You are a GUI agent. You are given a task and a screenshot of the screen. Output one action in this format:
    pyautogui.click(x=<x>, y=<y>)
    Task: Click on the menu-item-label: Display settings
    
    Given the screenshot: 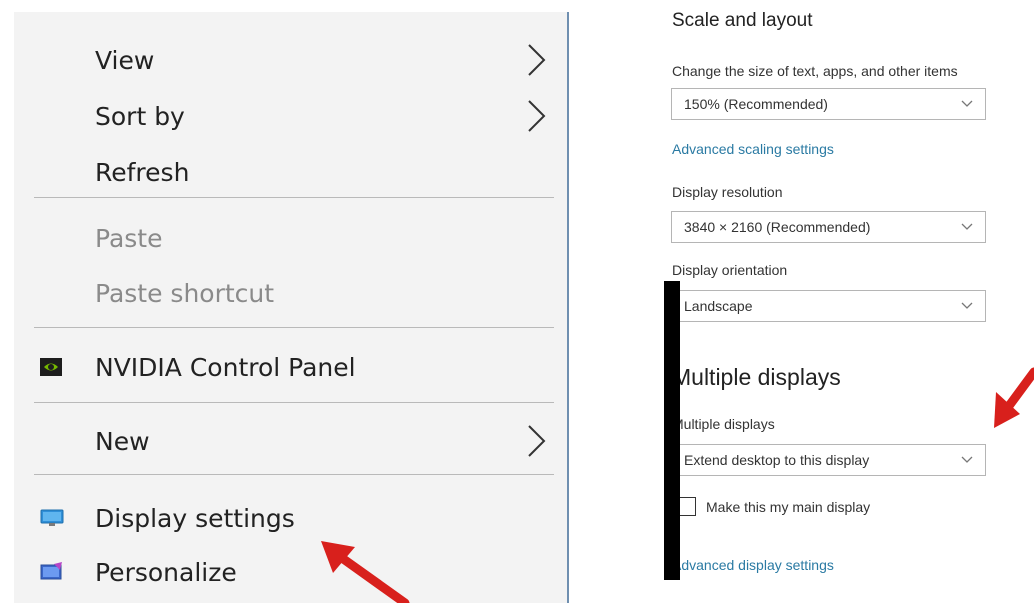 What is the action you would take?
    pyautogui.click(x=195, y=518)
    